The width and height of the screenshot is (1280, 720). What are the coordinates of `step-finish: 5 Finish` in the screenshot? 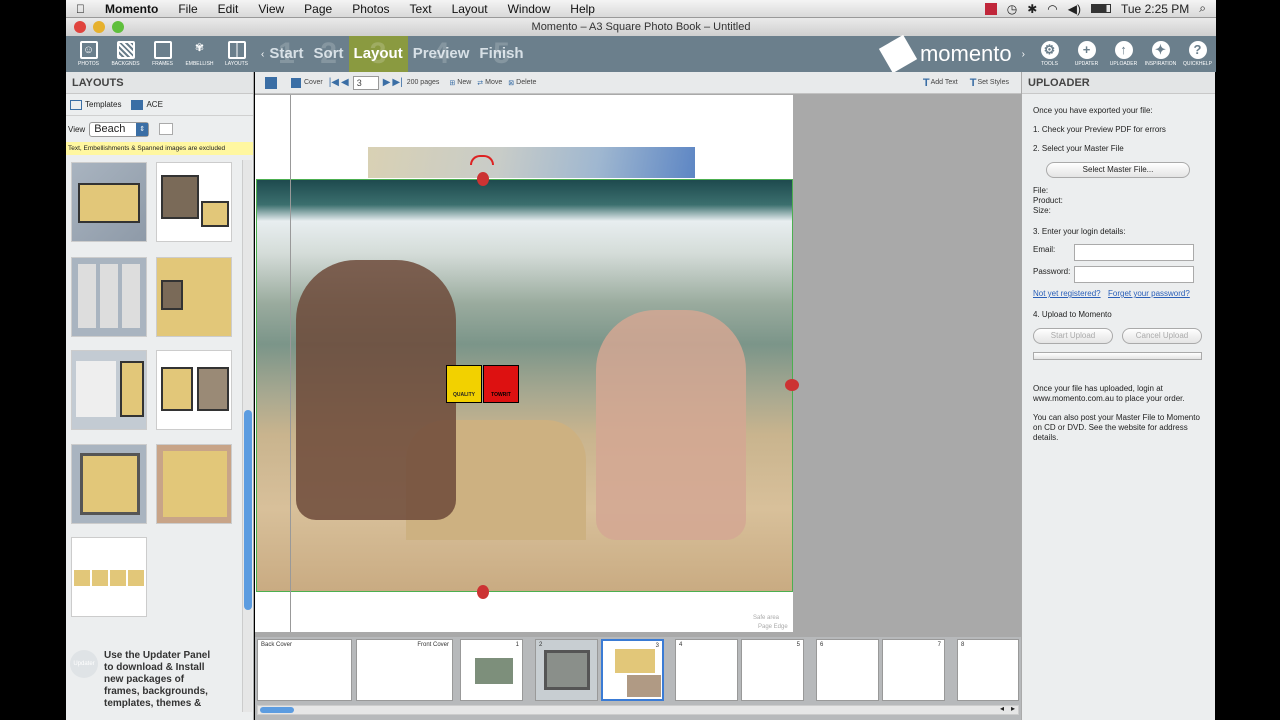 It's located at (501, 54).